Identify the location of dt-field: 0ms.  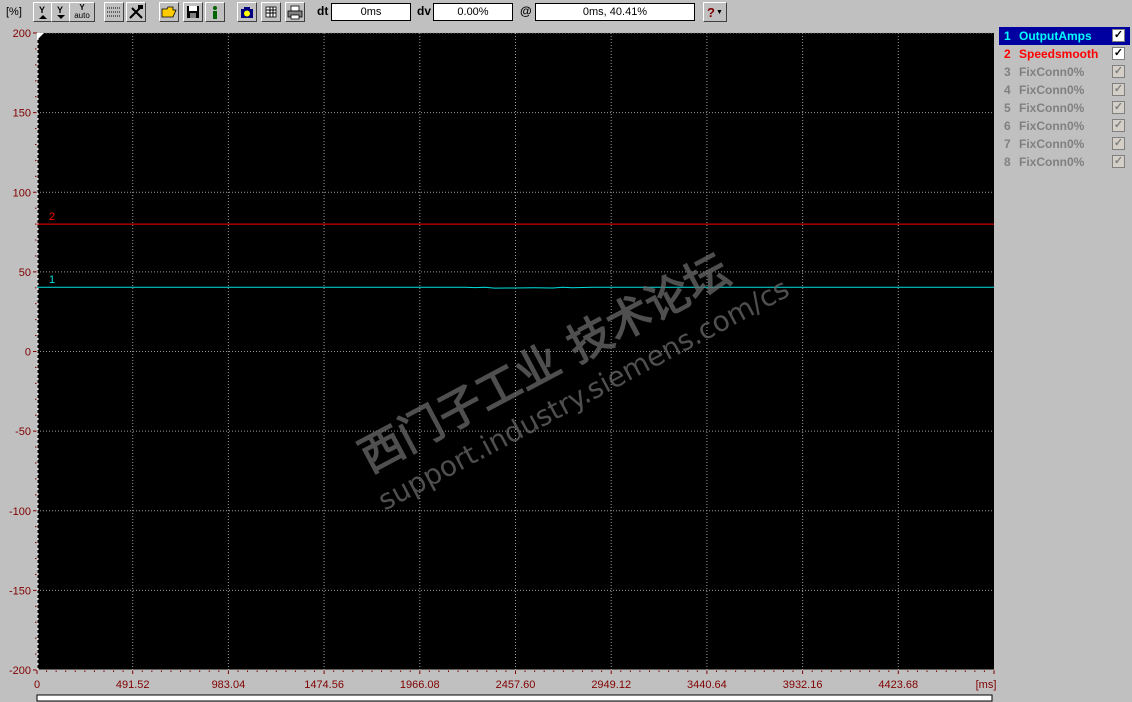
(371, 12).